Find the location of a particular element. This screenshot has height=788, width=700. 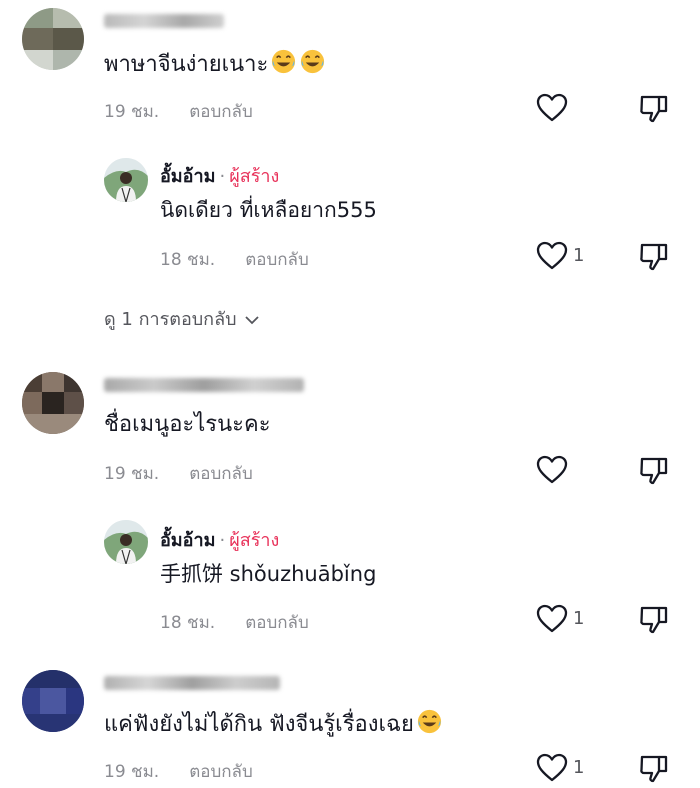

comment-text: ชื่อเมนูอะไรนะคะ is located at coordinates (187, 424).